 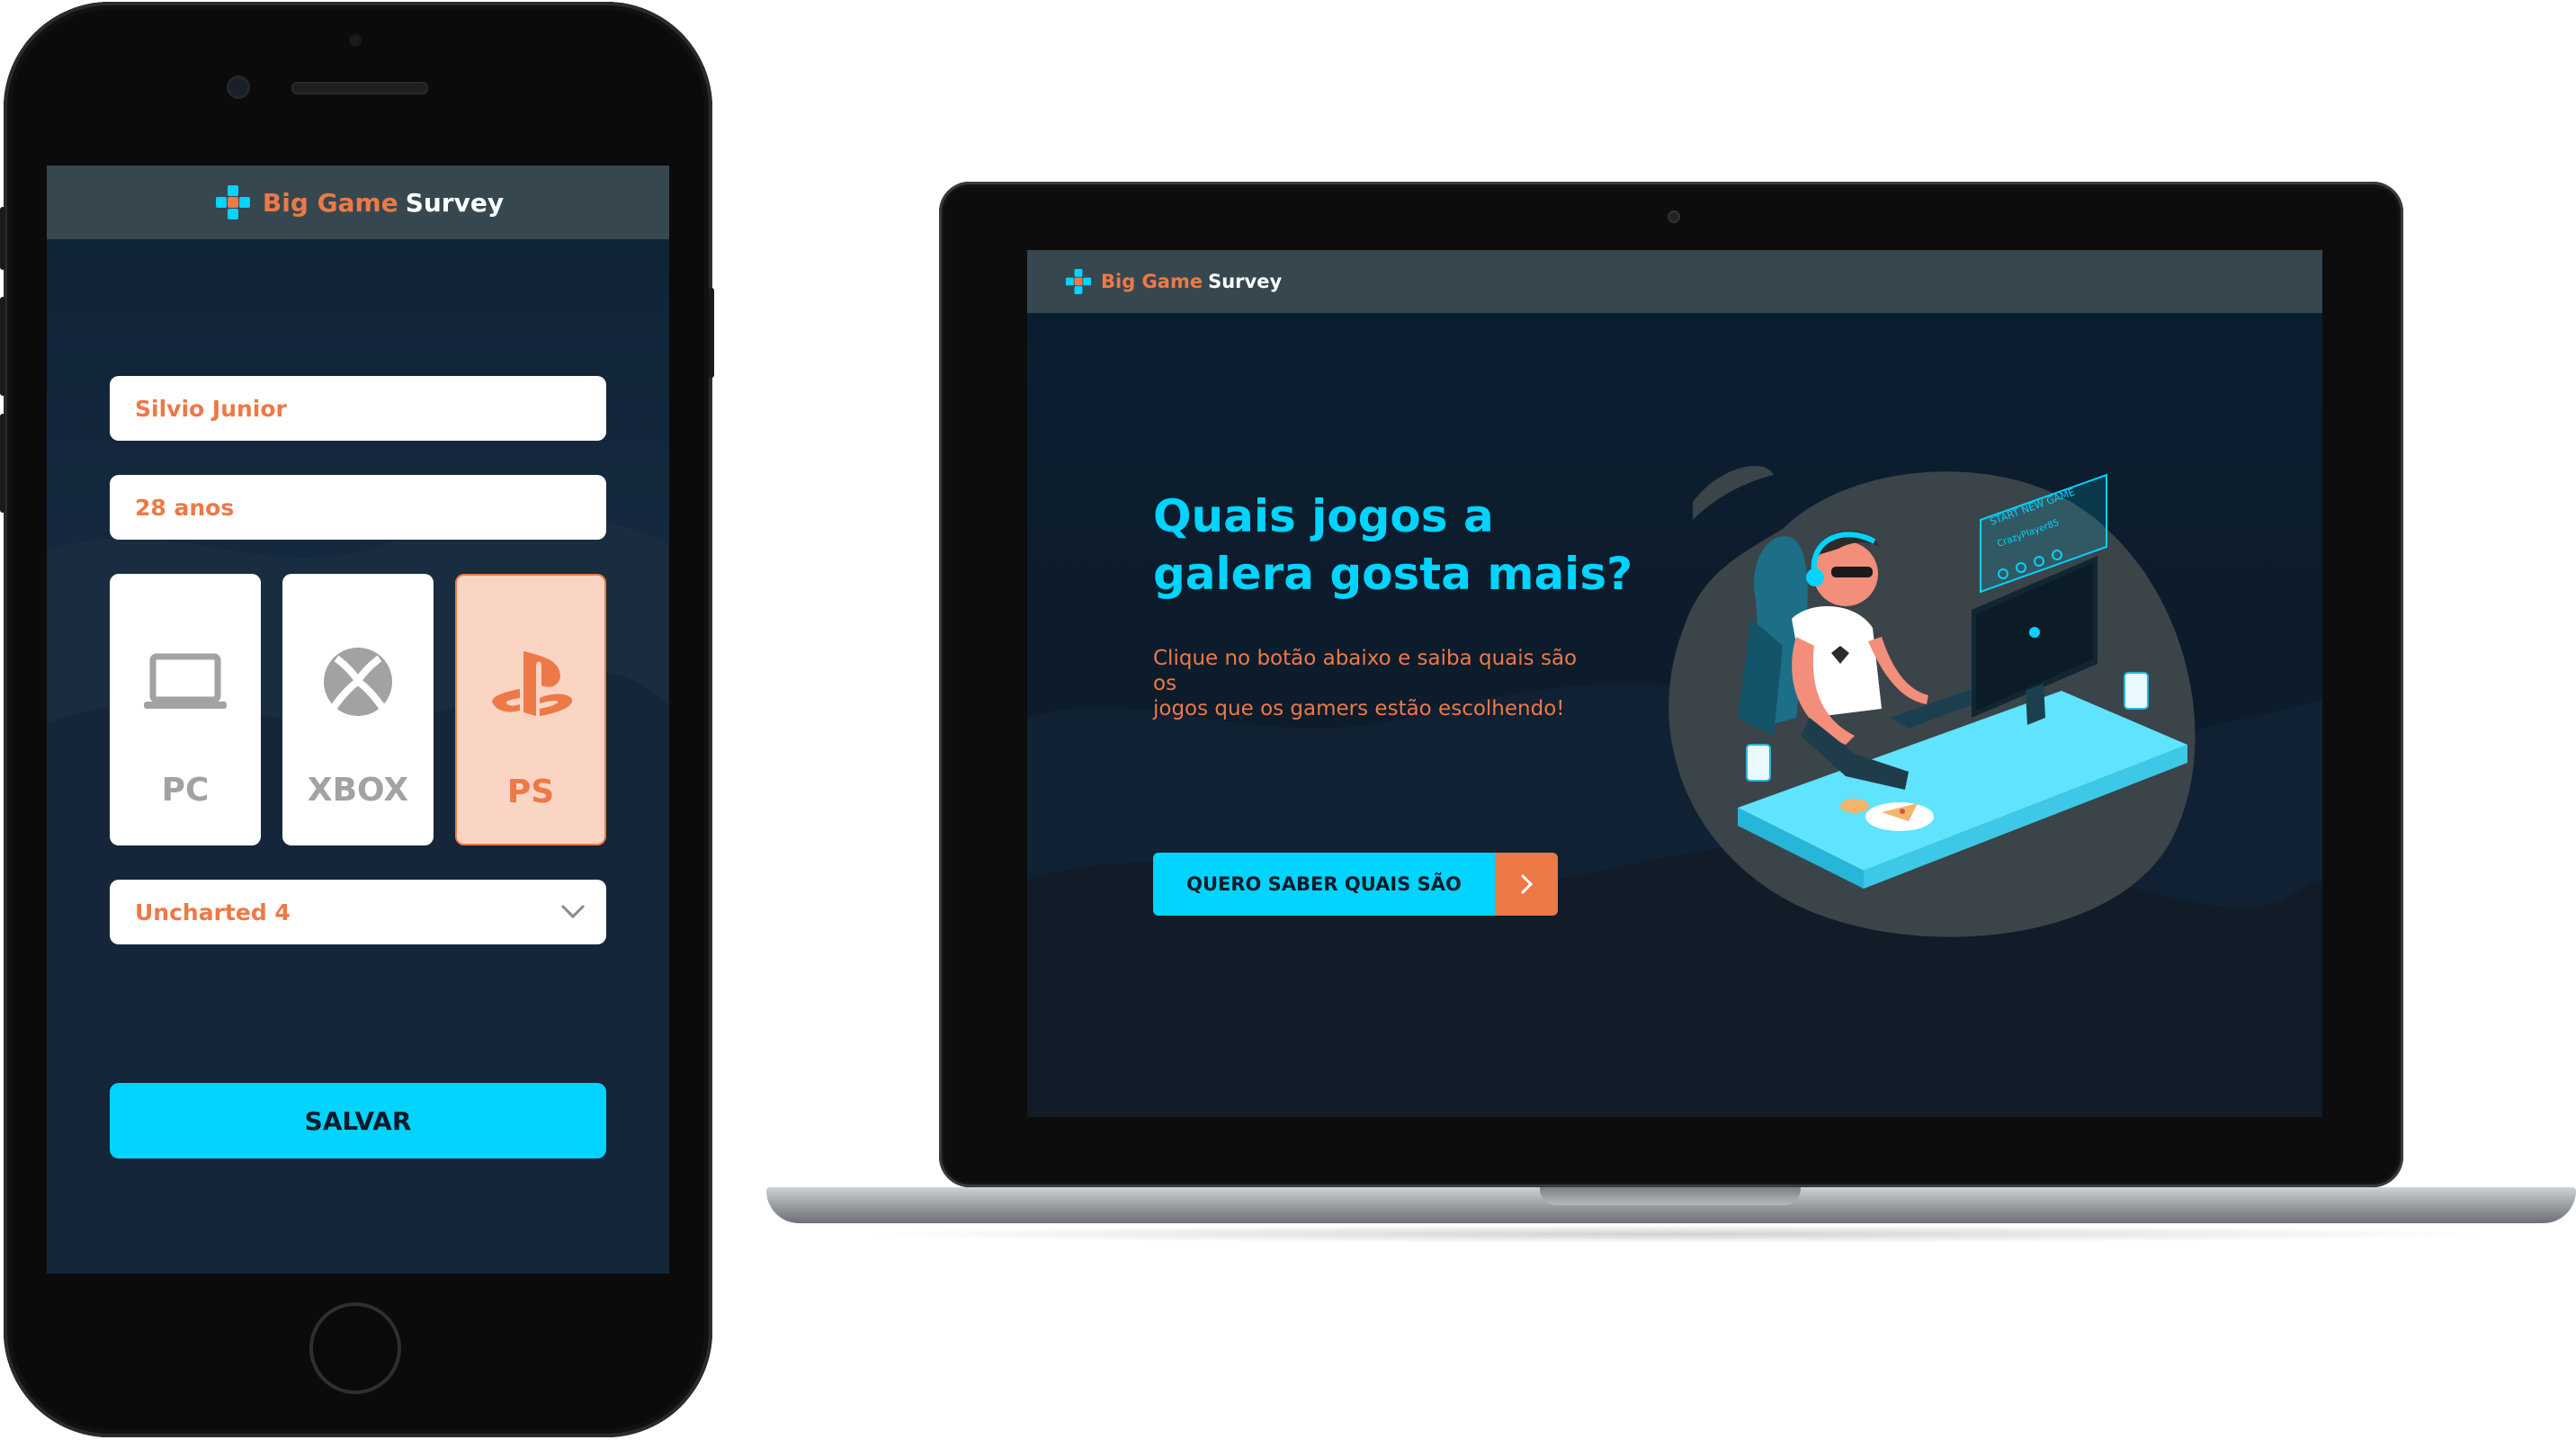 What do you see at coordinates (238, 87) in the screenshot?
I see `phone-camera` at bounding box center [238, 87].